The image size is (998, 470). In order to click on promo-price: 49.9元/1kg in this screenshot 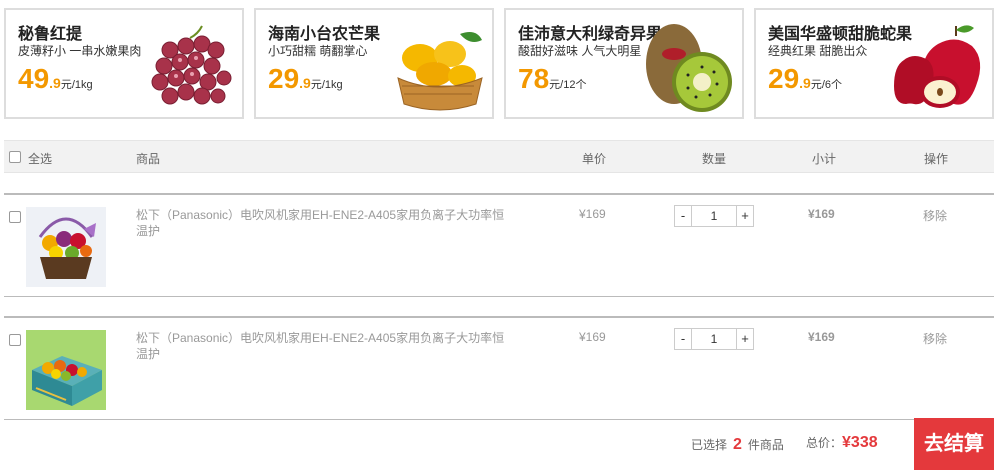, I will do `click(55, 79)`.